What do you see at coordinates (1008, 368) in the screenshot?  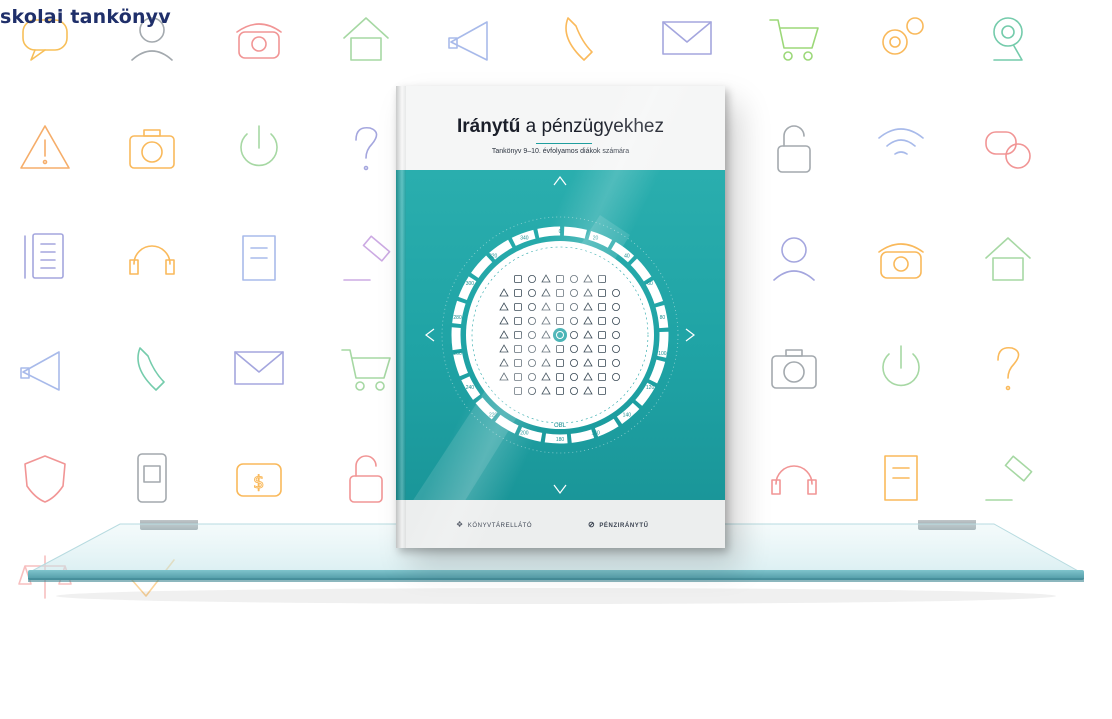 I see `cloud-download-icon` at bounding box center [1008, 368].